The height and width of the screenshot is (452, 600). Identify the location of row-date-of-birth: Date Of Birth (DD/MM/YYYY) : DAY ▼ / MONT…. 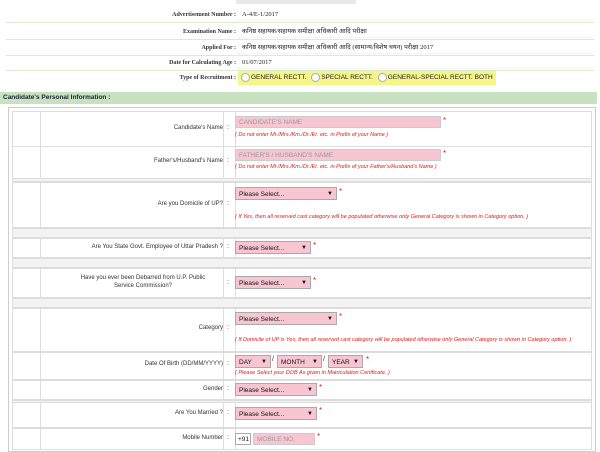
(302, 366).